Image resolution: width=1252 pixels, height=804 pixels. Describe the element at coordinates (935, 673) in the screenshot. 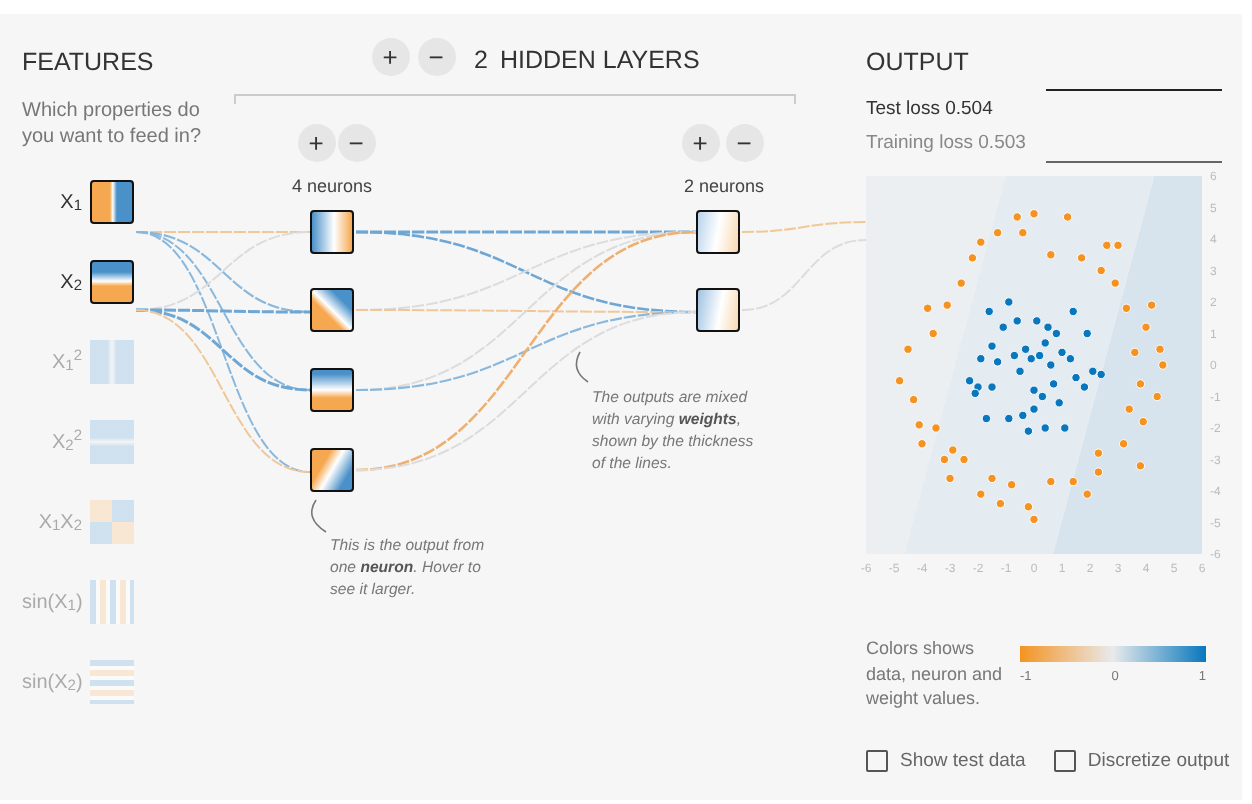

I see `legend-text: Colors shows data, neuron and weight values.` at that location.